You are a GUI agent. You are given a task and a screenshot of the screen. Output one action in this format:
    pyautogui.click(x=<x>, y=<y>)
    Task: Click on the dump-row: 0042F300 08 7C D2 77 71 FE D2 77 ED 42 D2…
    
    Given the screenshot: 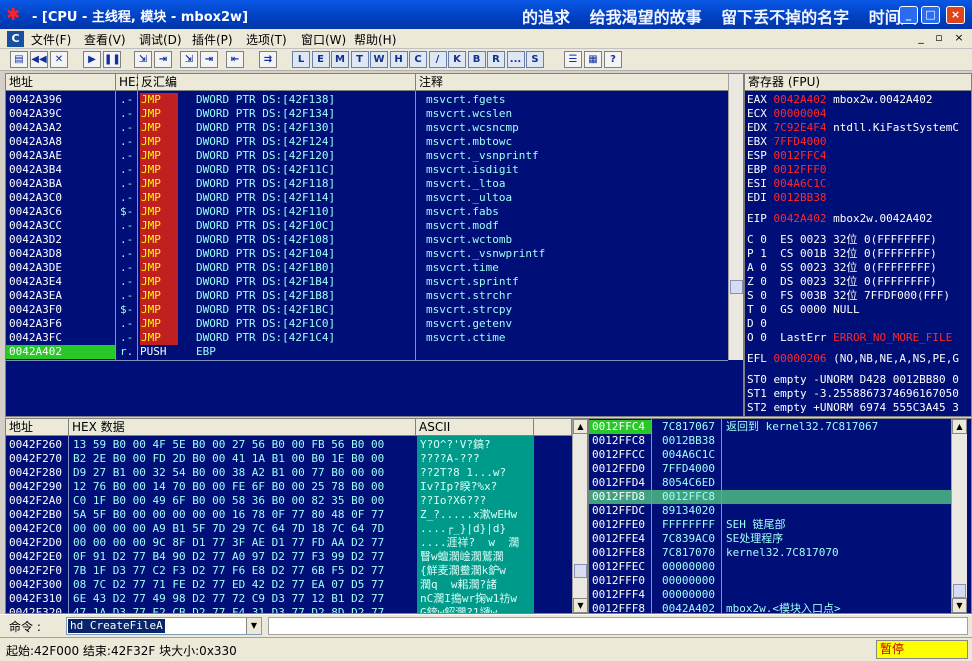 What is the action you would take?
    pyautogui.click(x=289, y=585)
    